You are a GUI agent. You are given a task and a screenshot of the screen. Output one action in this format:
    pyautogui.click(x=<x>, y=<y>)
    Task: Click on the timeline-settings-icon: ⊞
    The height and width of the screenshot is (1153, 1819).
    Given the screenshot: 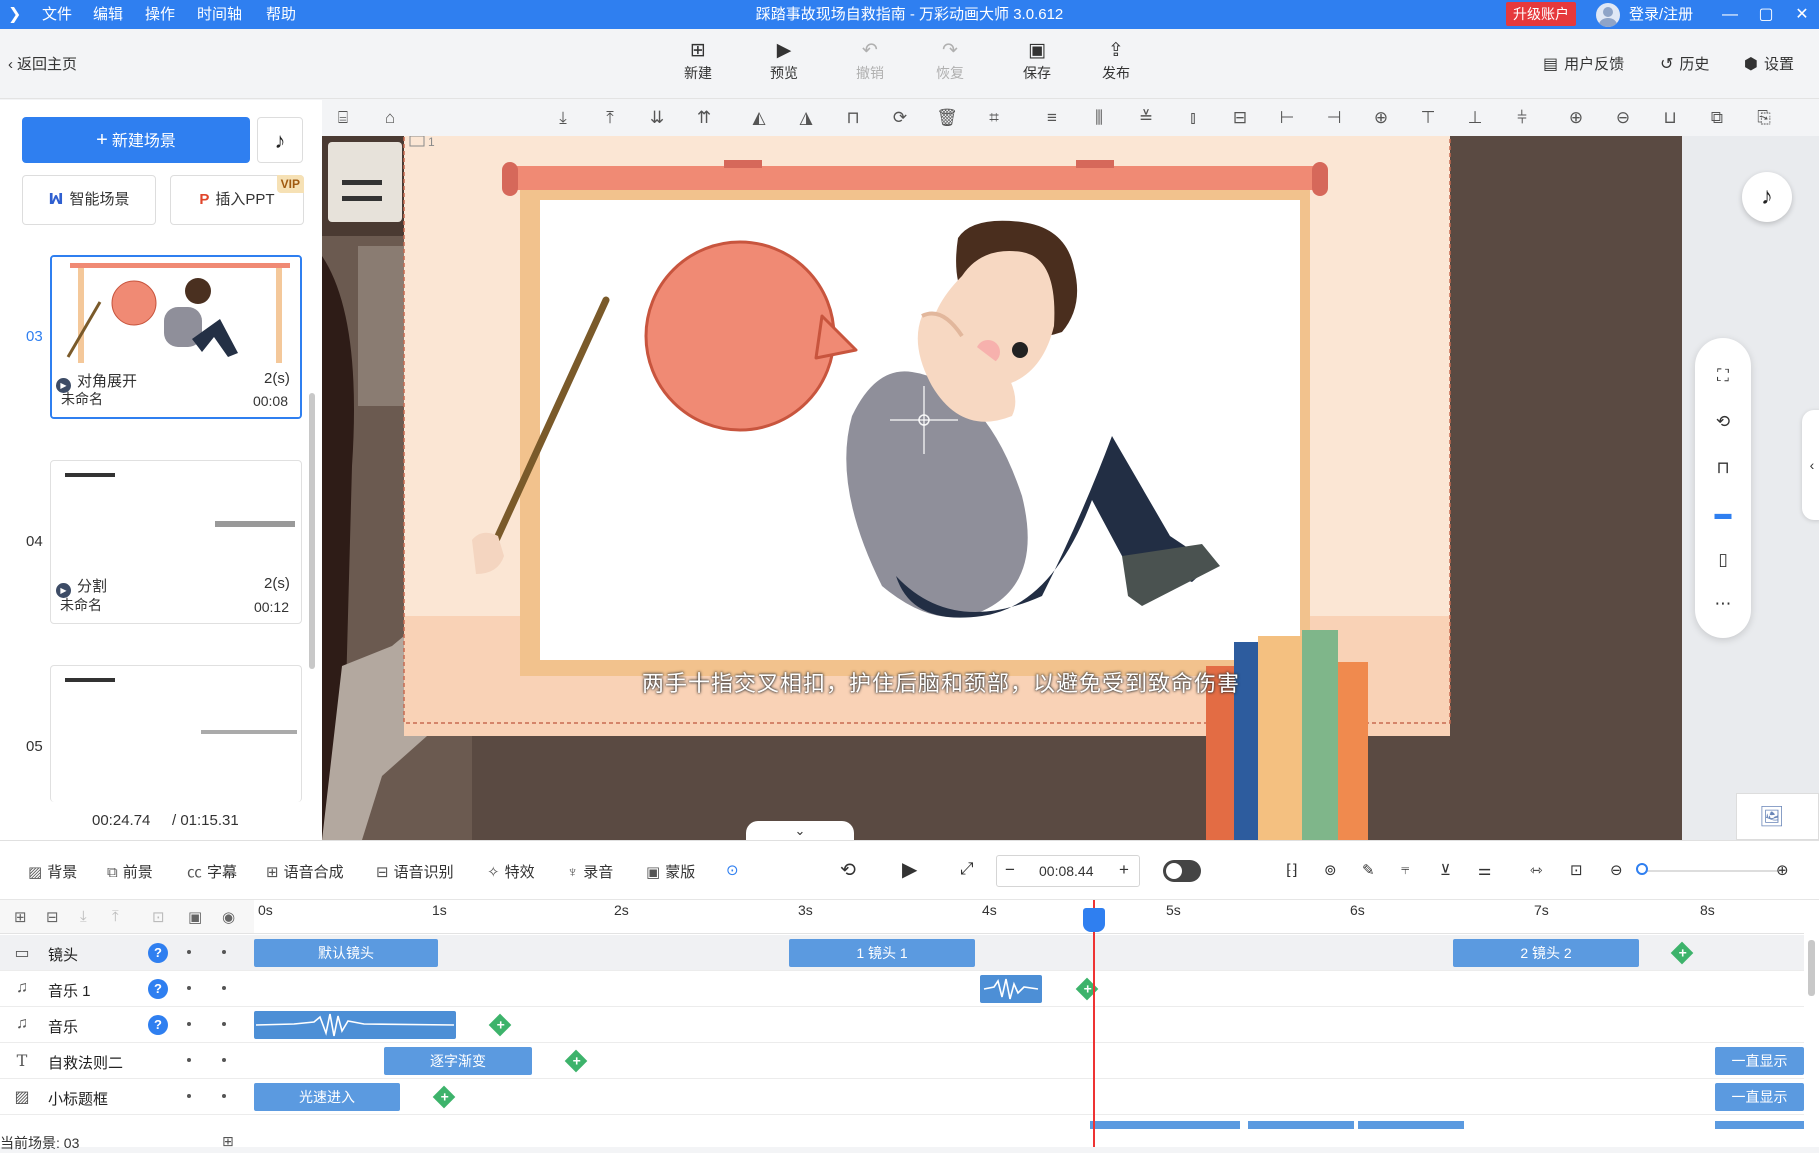 What is the action you would take?
    pyautogui.click(x=228, y=1141)
    